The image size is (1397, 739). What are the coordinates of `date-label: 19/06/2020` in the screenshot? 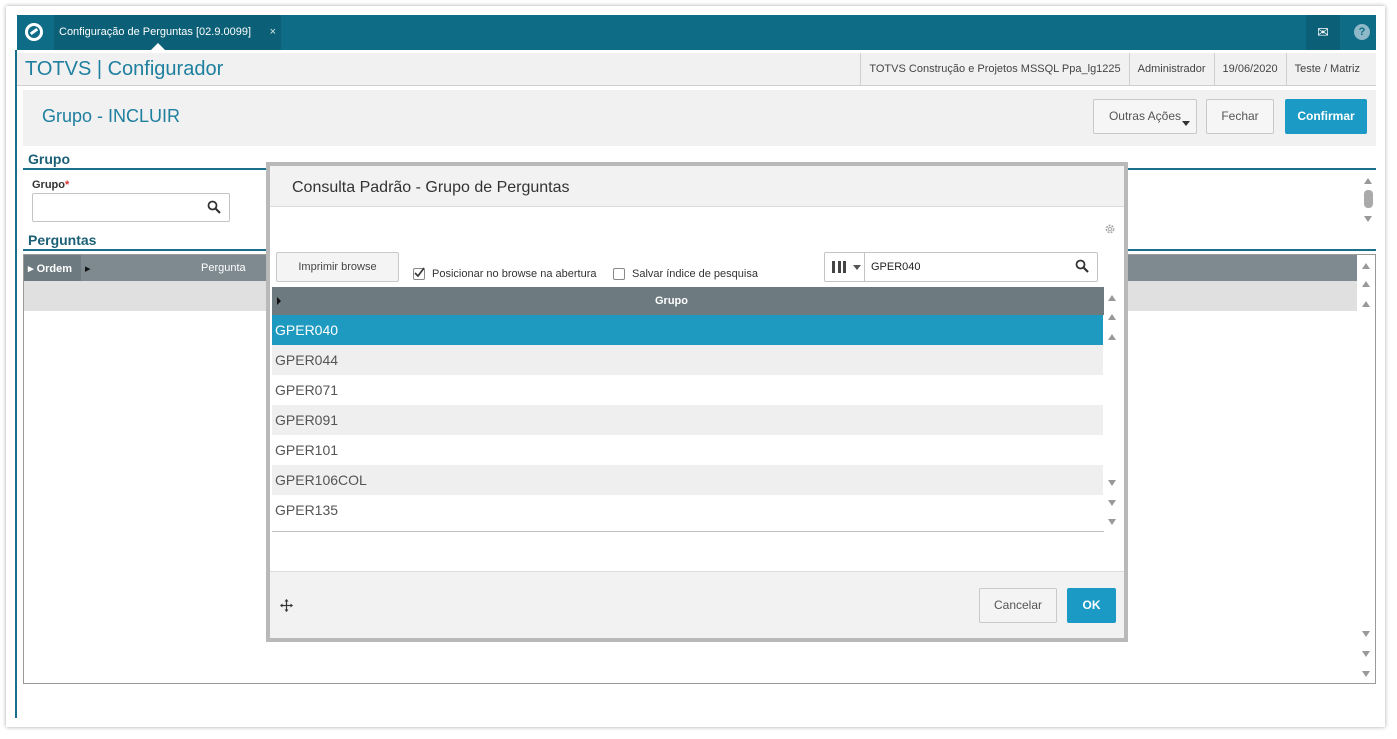 It's located at (1249, 69).